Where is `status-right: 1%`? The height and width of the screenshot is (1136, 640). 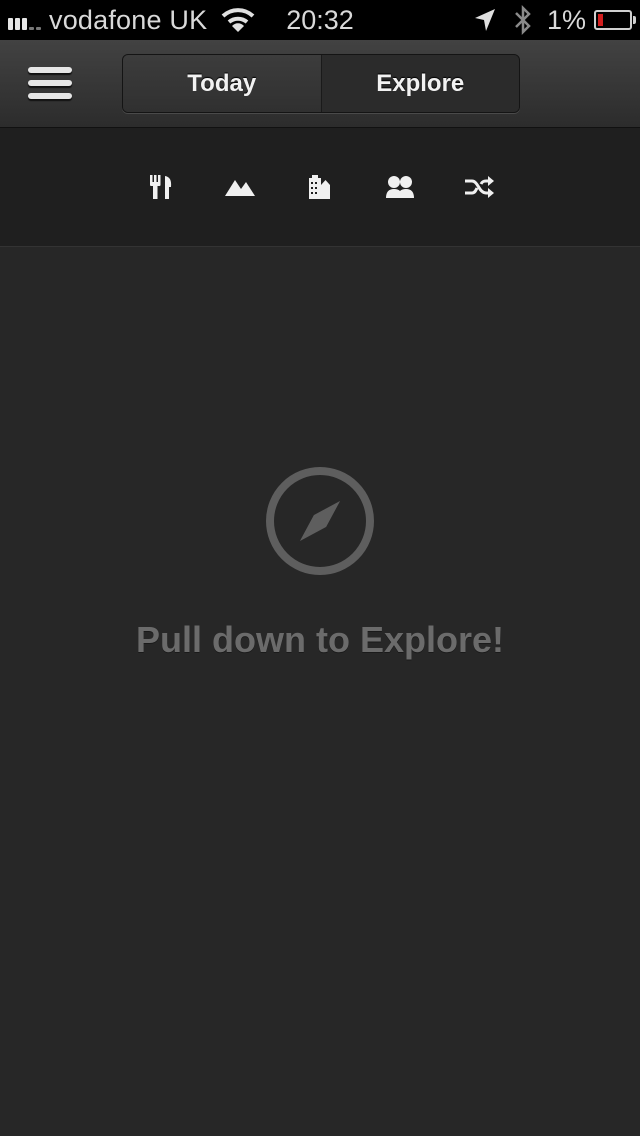 status-right: 1% is located at coordinates (554, 20).